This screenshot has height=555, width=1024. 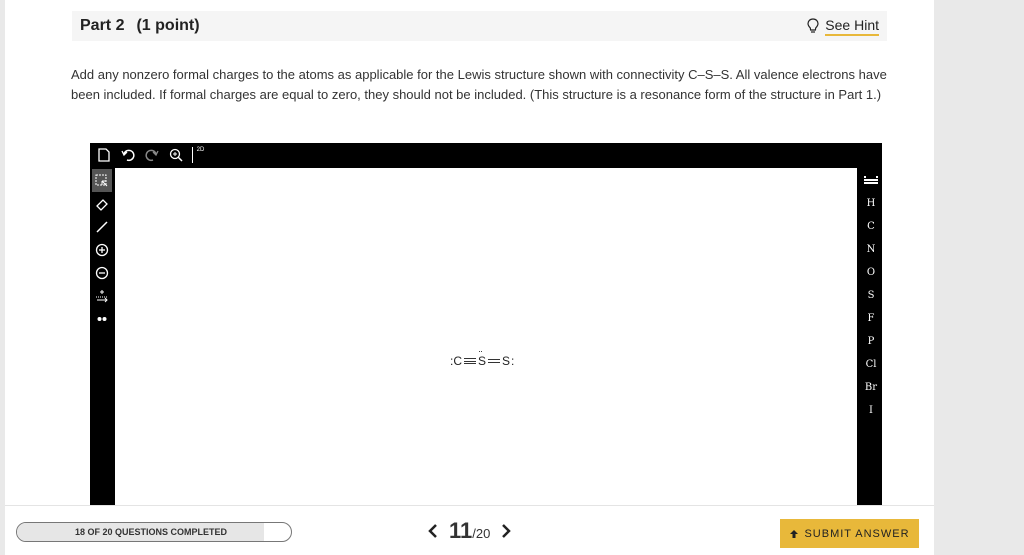 What do you see at coordinates (479, 26) in the screenshot?
I see `part-header: Part 2 (1 point) See Hint` at bounding box center [479, 26].